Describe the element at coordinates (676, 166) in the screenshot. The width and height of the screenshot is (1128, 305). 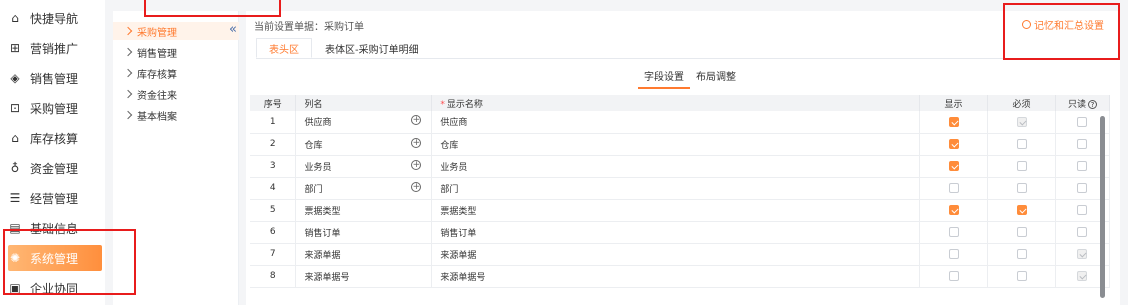
I see `display-name: 业务员` at that location.